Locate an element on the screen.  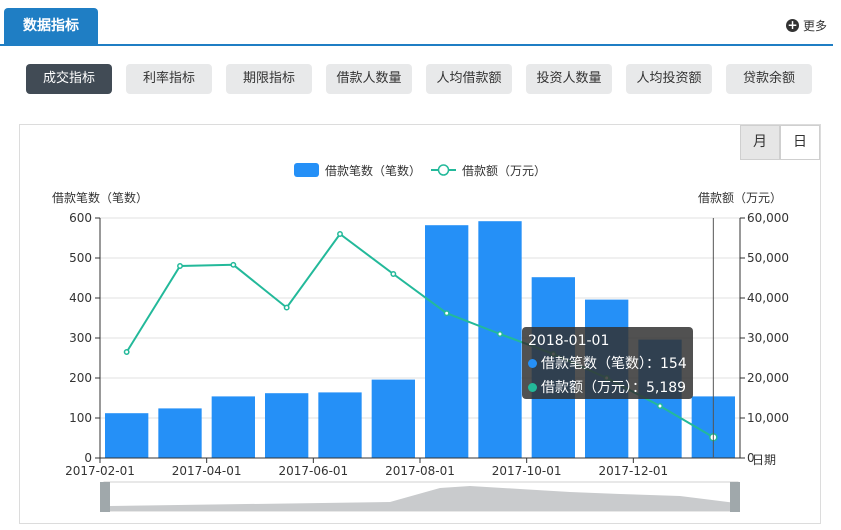
x-axis-title: 日期 is located at coordinates (764, 460).